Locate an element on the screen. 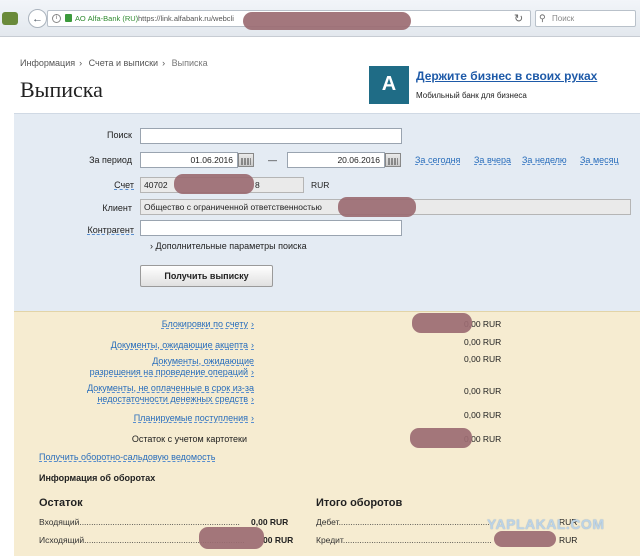  browser-menu-icon is located at coordinates (10, 18).